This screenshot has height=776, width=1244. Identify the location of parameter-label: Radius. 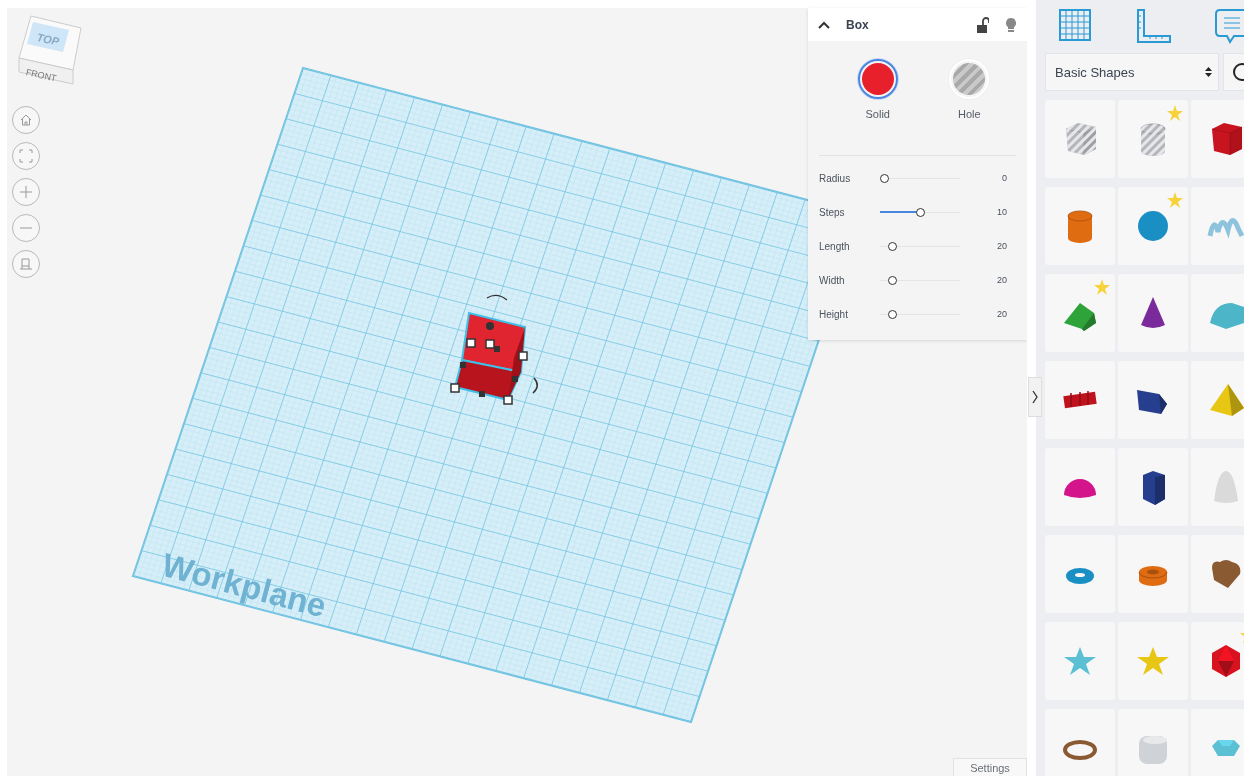
(835, 178).